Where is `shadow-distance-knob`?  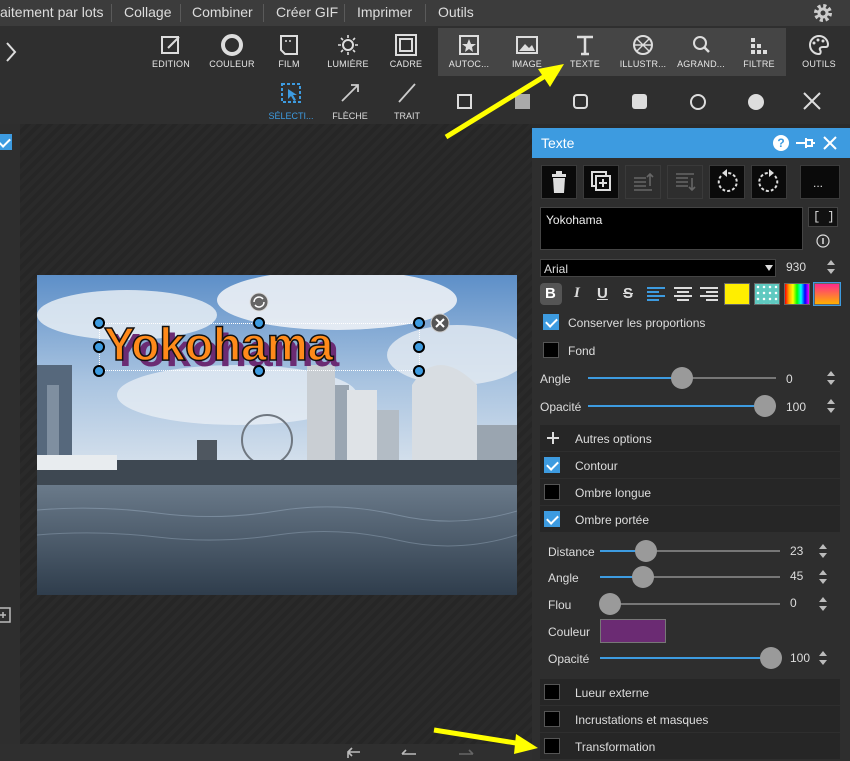 shadow-distance-knob is located at coordinates (646, 551).